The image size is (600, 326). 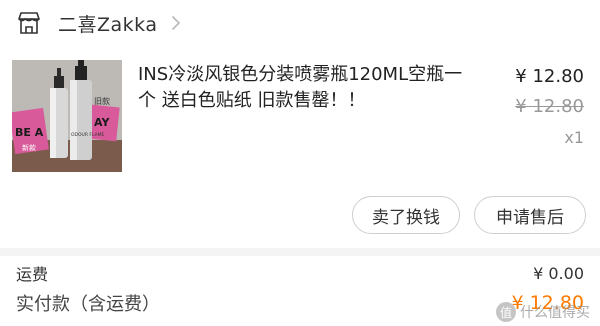 What do you see at coordinates (549, 106) in the screenshot?
I see `original-price: ¥ 12.80` at bounding box center [549, 106].